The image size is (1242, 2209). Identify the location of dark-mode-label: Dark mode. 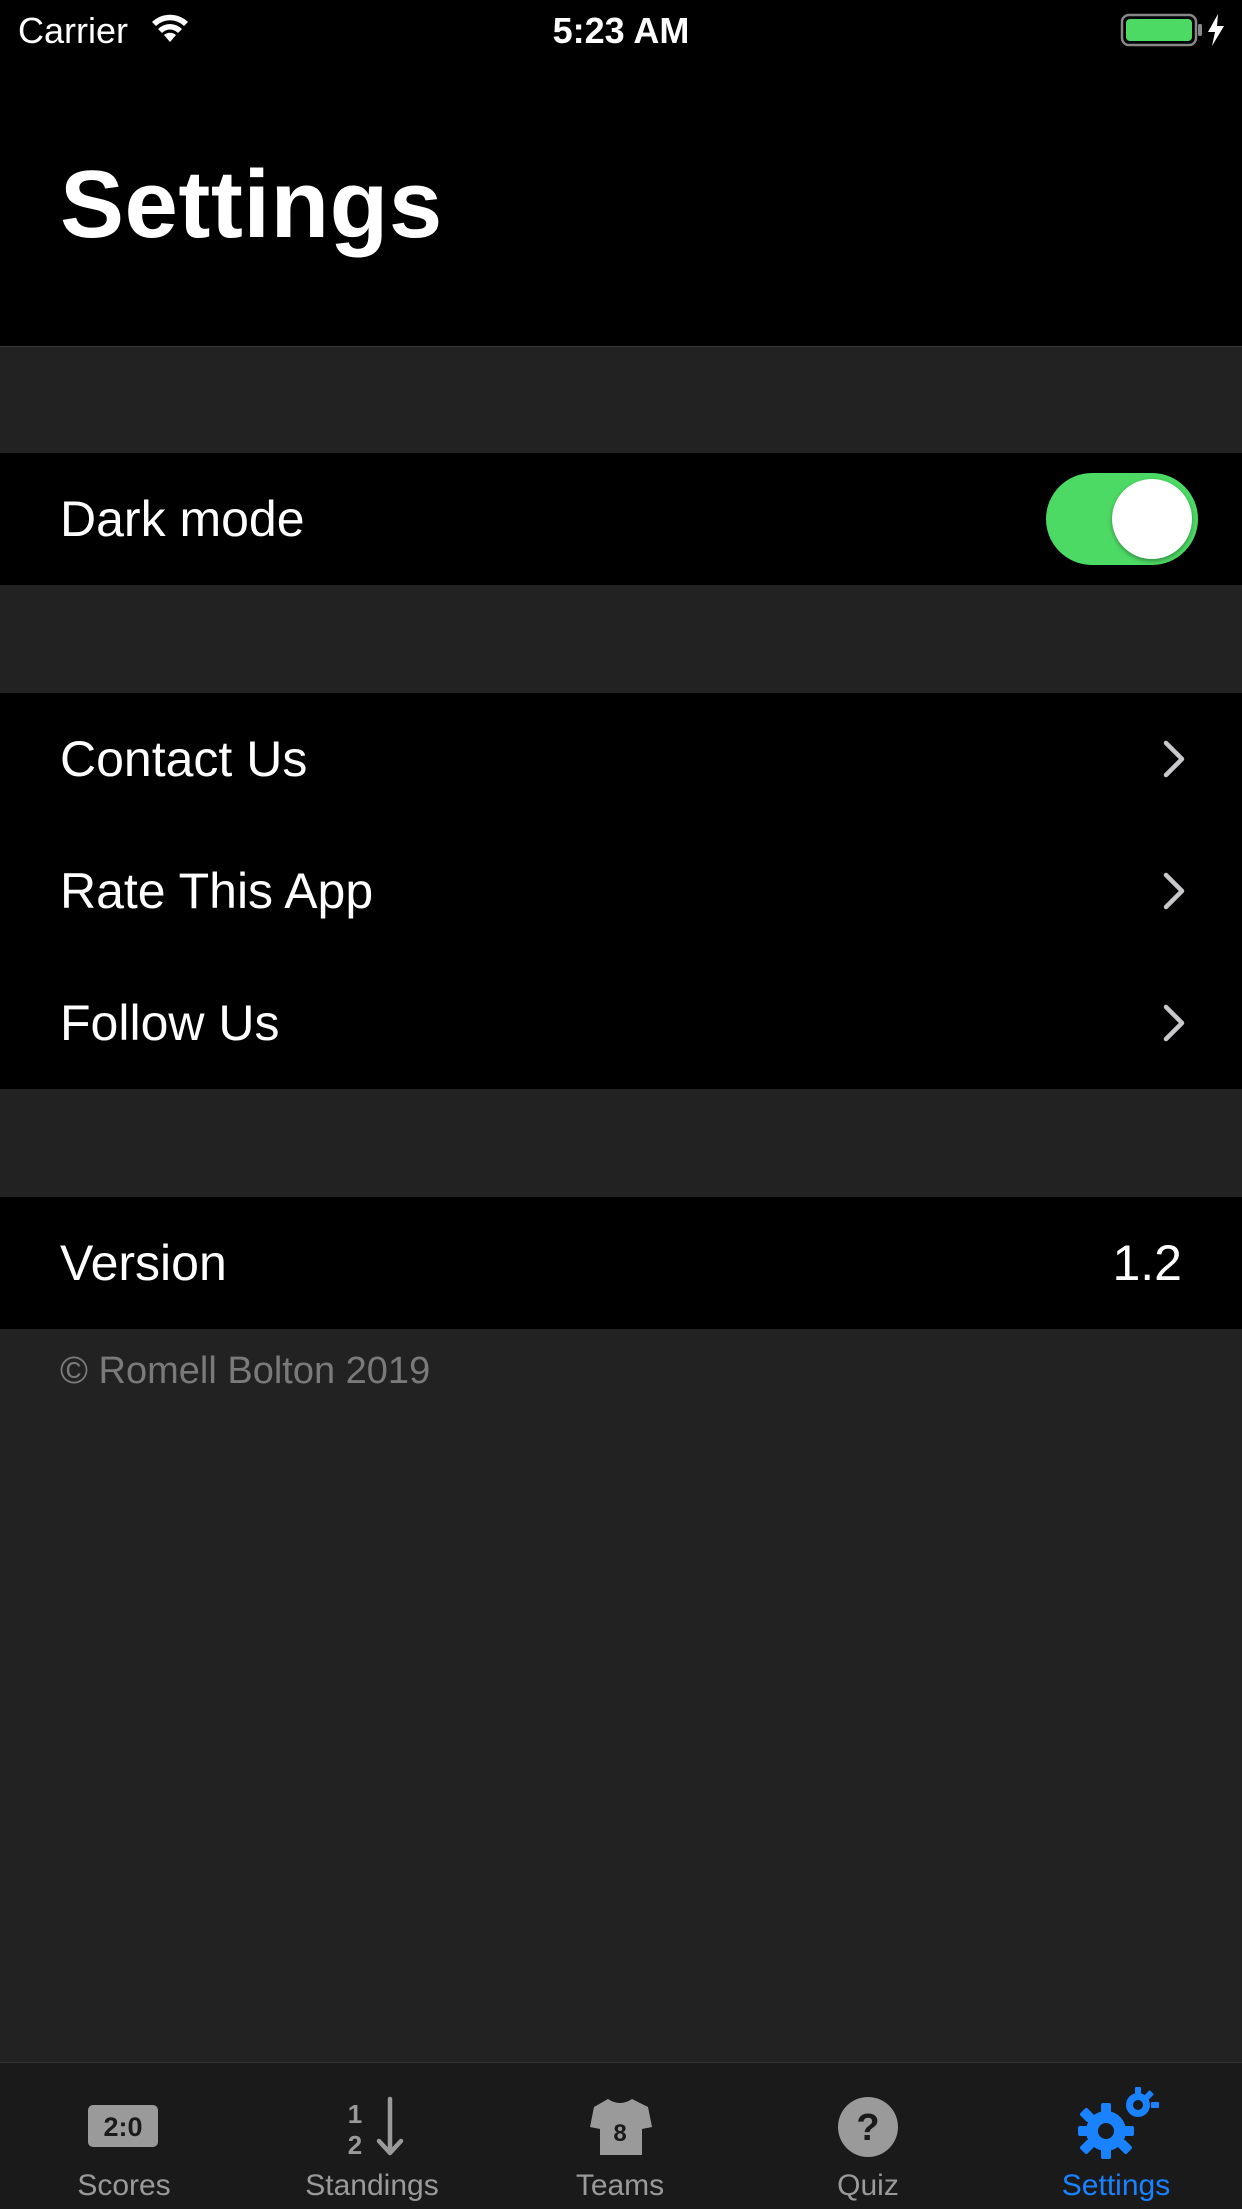
(182, 519).